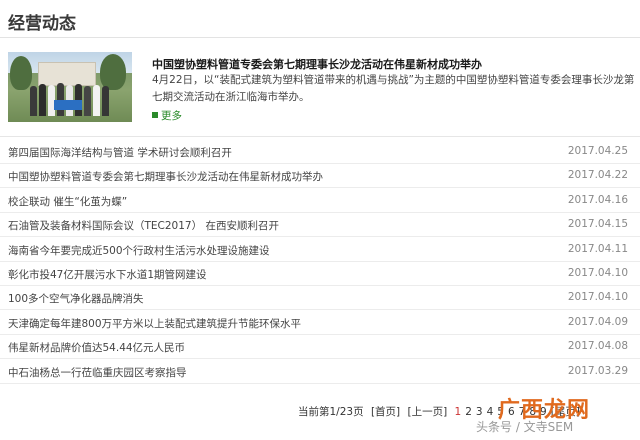 The height and width of the screenshot is (440, 640). What do you see at coordinates (171, 116) in the screenshot?
I see `more-label: 更多` at bounding box center [171, 116].